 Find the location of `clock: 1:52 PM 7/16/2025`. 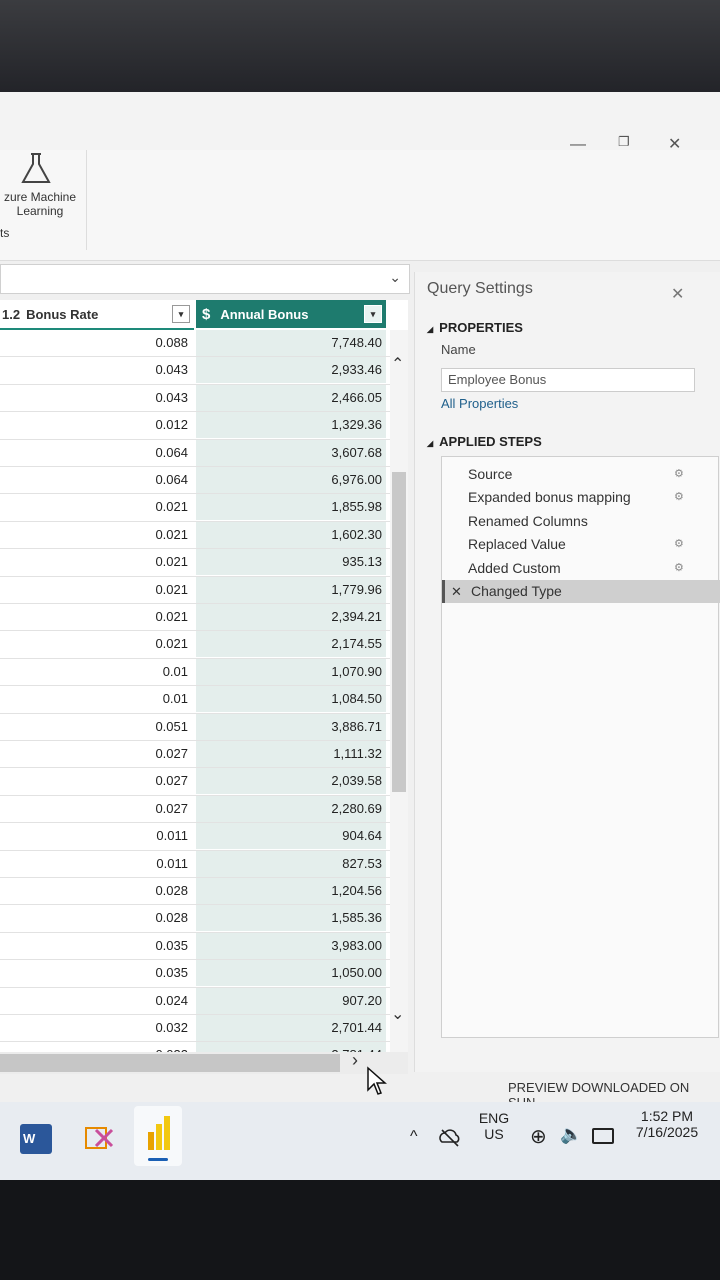

clock: 1:52 PM 7/16/2025 is located at coordinates (667, 1124).